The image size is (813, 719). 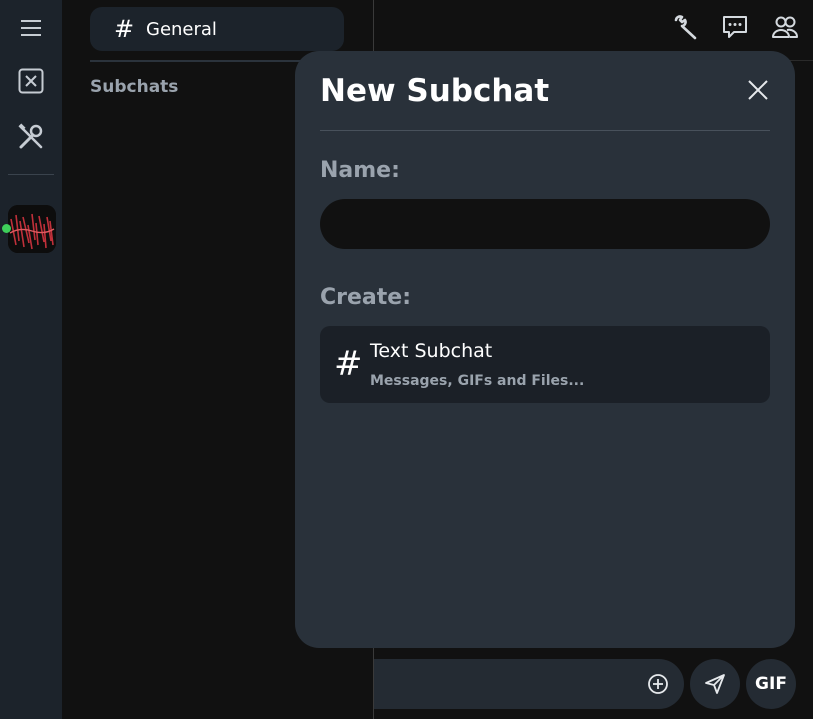 What do you see at coordinates (360, 170) in the screenshot?
I see `name-label: Name:` at bounding box center [360, 170].